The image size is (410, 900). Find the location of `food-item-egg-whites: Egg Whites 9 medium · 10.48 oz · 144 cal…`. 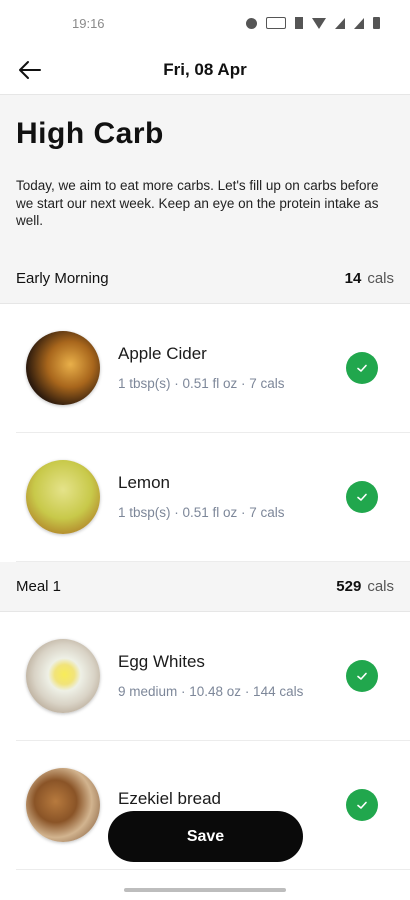

food-item-egg-whites: Egg Whites 9 medium · 10.48 oz · 144 cal… is located at coordinates (213, 676).